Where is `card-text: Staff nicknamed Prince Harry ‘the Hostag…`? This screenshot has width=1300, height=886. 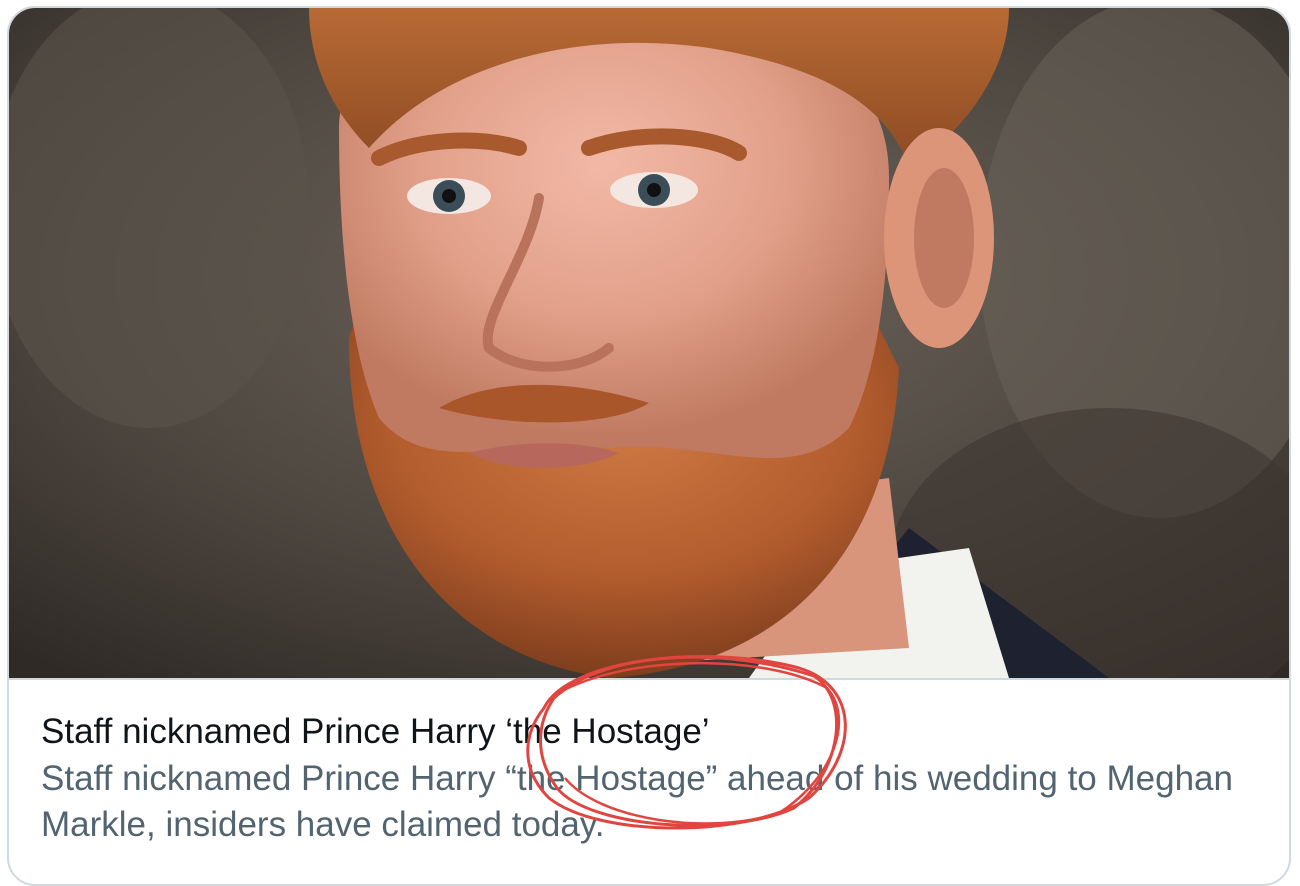 card-text: Staff nicknamed Prince Harry ‘the Hostag… is located at coordinates (656, 778).